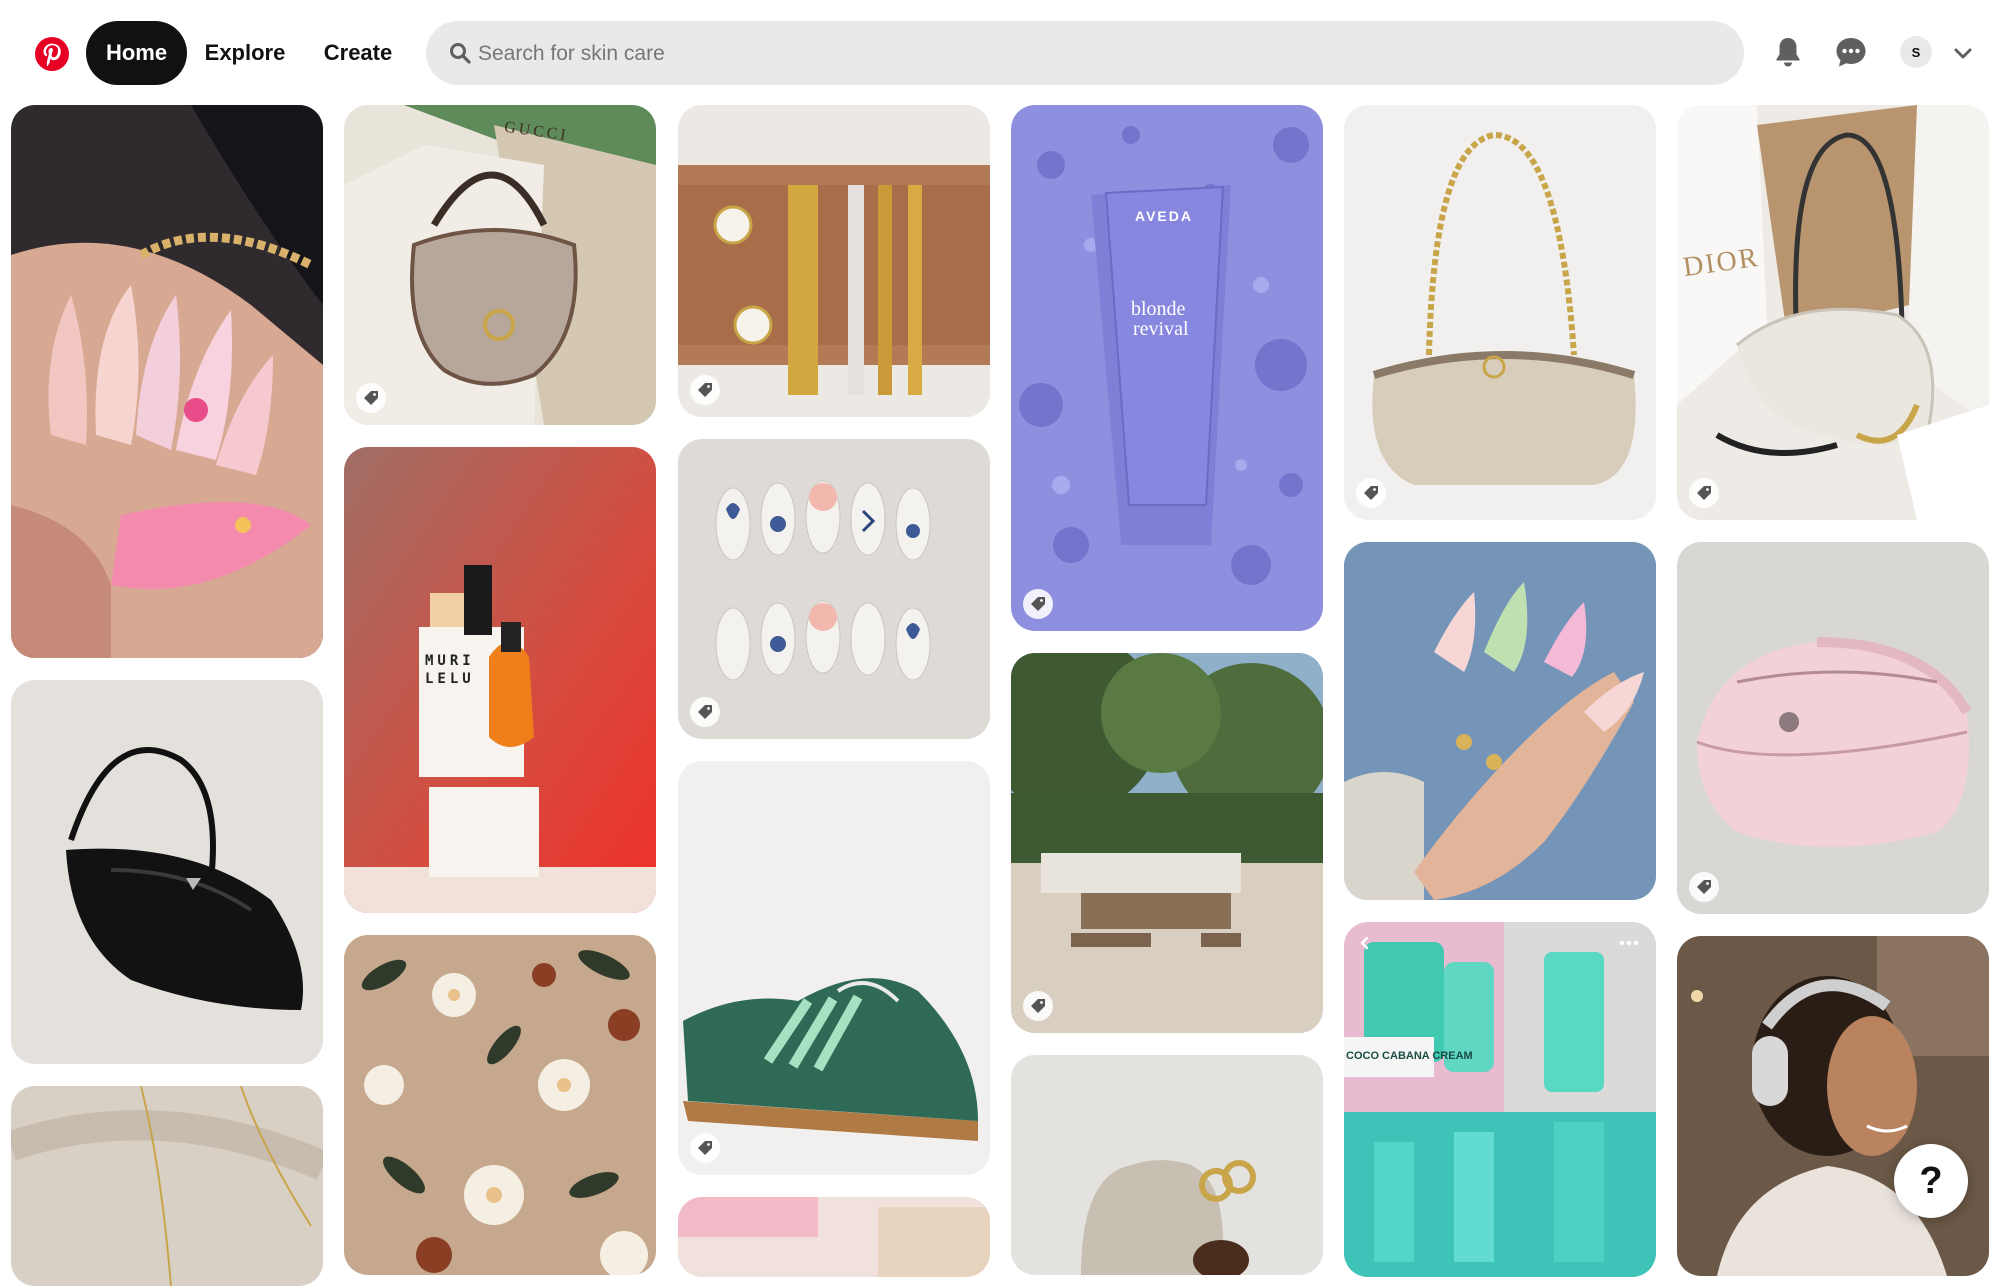 The width and height of the screenshot is (1999, 1286). I want to click on nav-home-button: Home, so click(136, 53).